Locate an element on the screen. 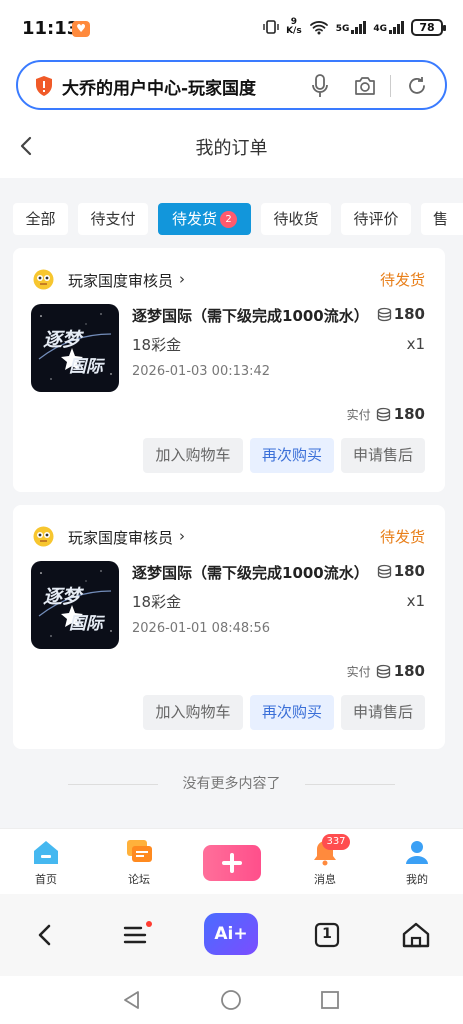 This screenshot has width=463, height=1024. status-bar: 11:13 ♥ 9 K/s 5G 4G 78 is located at coordinates (231, 28).